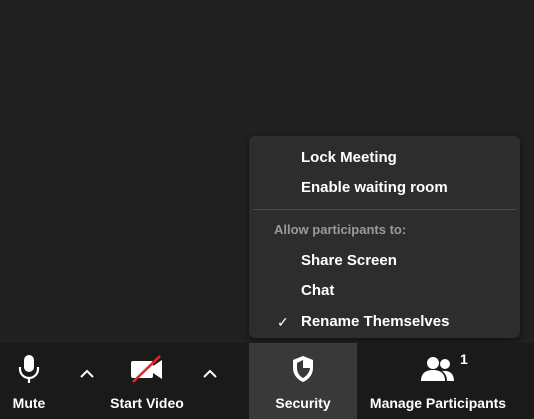 The height and width of the screenshot is (419, 534). I want to click on start-video-label: Start Video, so click(147, 403).